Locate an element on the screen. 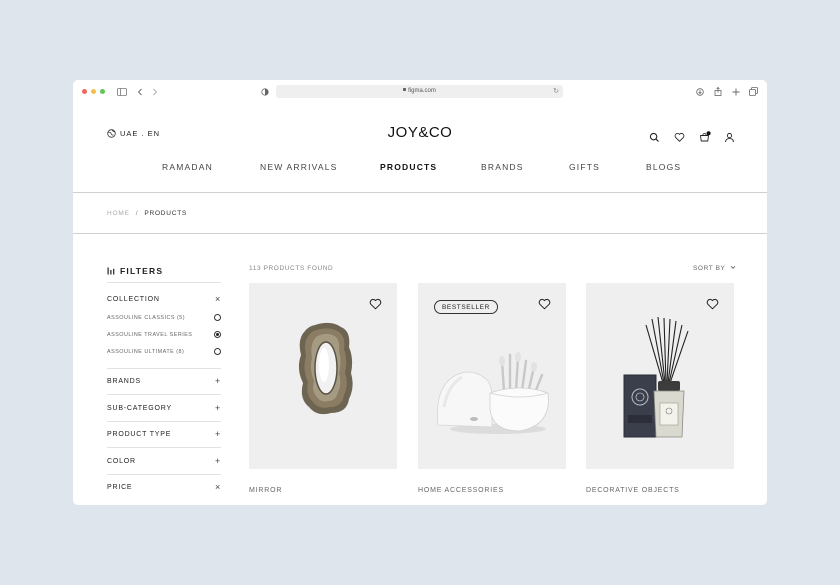 This screenshot has width=840, height=585. collection-option: ASSOULINE TRAVEL SERIES is located at coordinates (164, 334).